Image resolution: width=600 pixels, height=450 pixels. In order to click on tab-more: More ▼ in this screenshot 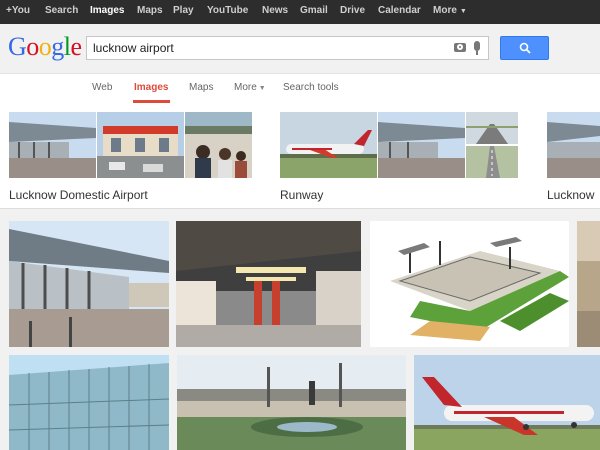, I will do `click(250, 87)`.